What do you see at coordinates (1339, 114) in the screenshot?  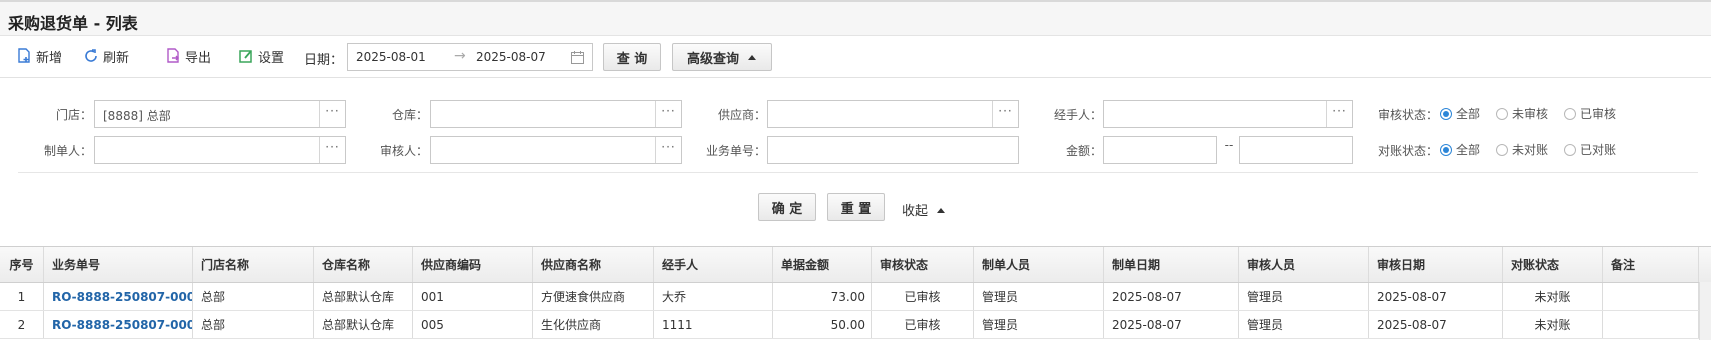 I see `handler-picker-button: ···` at bounding box center [1339, 114].